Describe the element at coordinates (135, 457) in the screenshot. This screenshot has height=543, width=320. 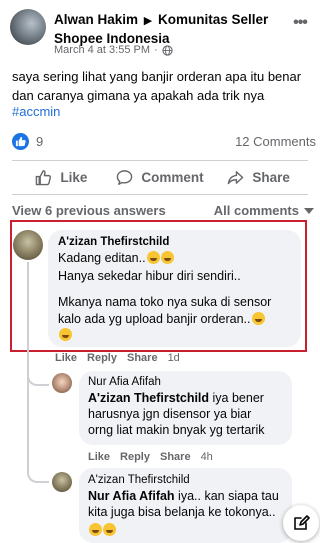
I see `reply-reply-button: Reply` at that location.